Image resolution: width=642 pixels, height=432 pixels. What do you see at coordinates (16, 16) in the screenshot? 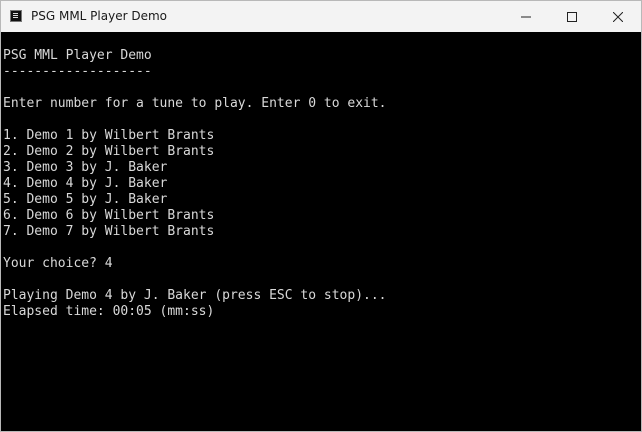
I see `console-app-icon` at bounding box center [16, 16].